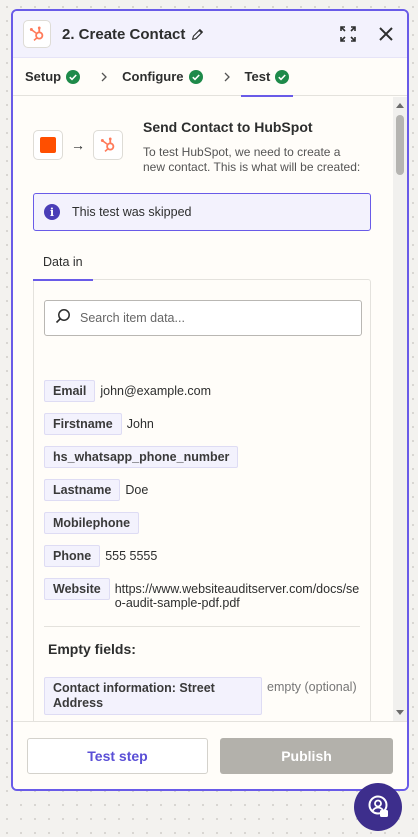 Image resolution: width=418 pixels, height=837 pixels. What do you see at coordinates (197, 34) in the screenshot?
I see `pencil-icon` at bounding box center [197, 34].